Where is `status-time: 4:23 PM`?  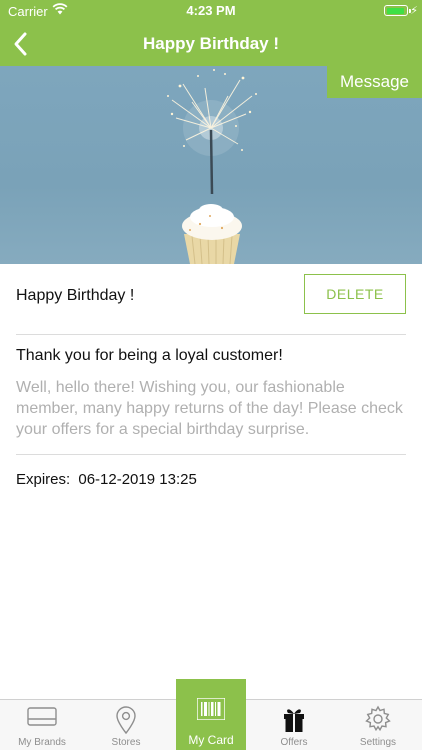
status-time: 4:23 PM is located at coordinates (211, 10).